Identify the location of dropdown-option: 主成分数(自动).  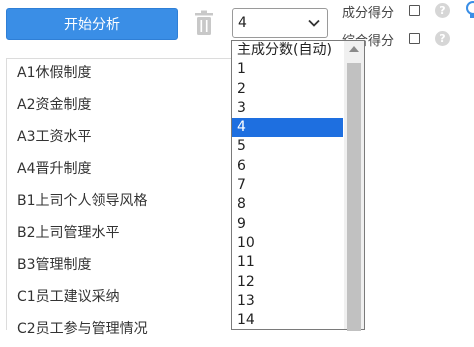
(287, 50).